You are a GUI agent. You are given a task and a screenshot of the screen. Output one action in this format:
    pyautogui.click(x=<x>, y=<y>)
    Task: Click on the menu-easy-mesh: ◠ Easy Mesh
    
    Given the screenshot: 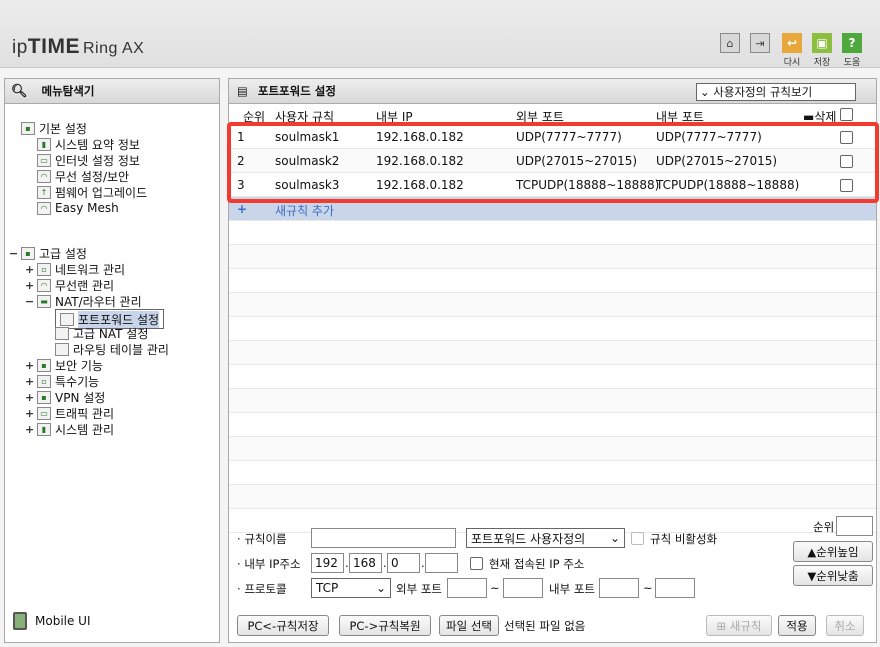 What is the action you would take?
    pyautogui.click(x=78, y=208)
    